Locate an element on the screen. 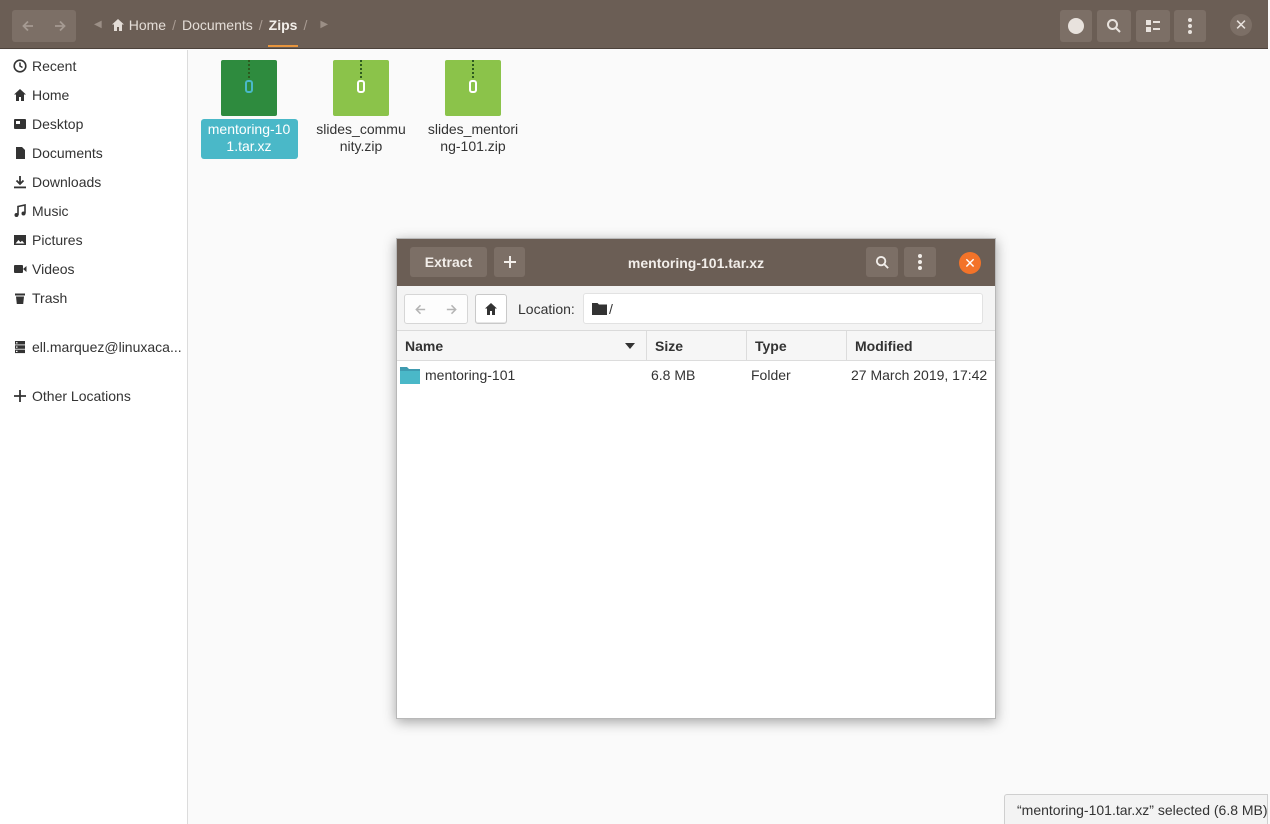 Image resolution: width=1270 pixels, height=824 pixels. extract-button: Extract is located at coordinates (448, 262).